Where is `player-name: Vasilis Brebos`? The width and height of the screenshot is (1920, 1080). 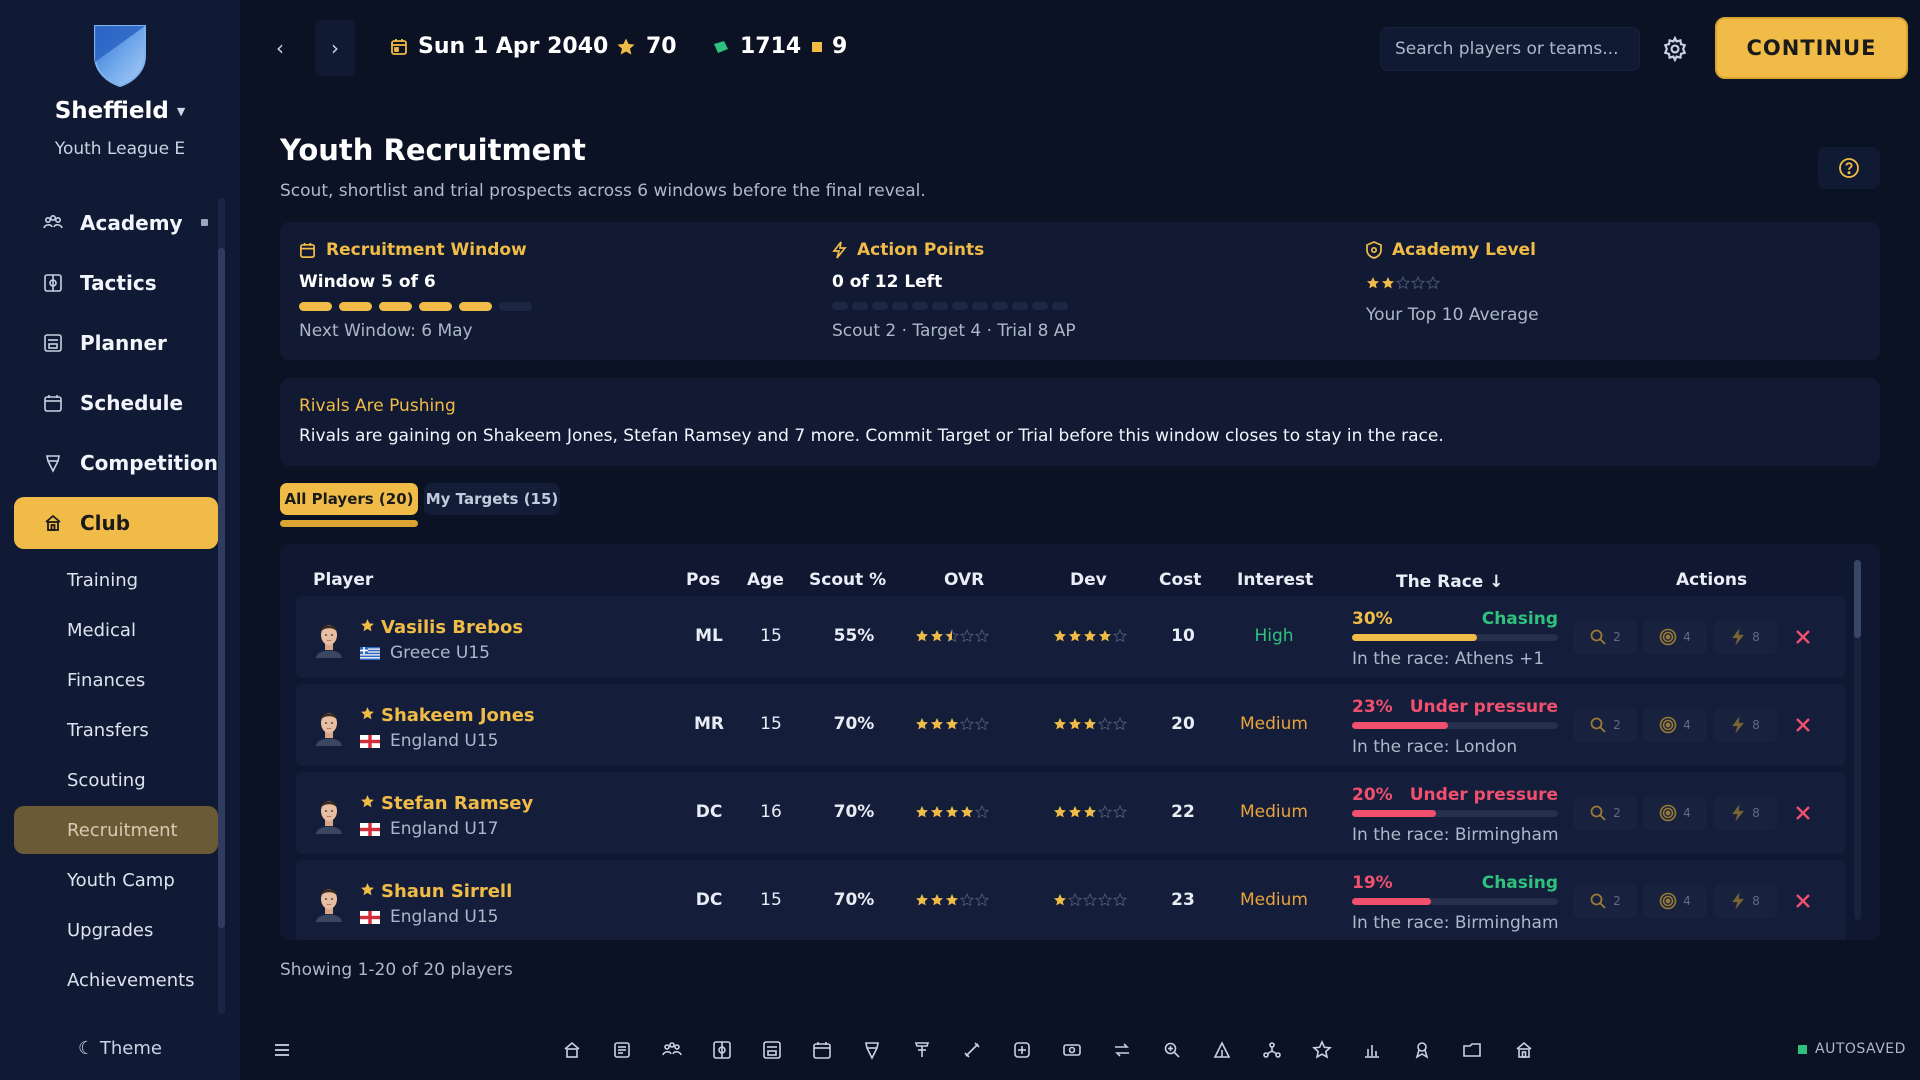
player-name: Vasilis Brebos is located at coordinates (441, 627).